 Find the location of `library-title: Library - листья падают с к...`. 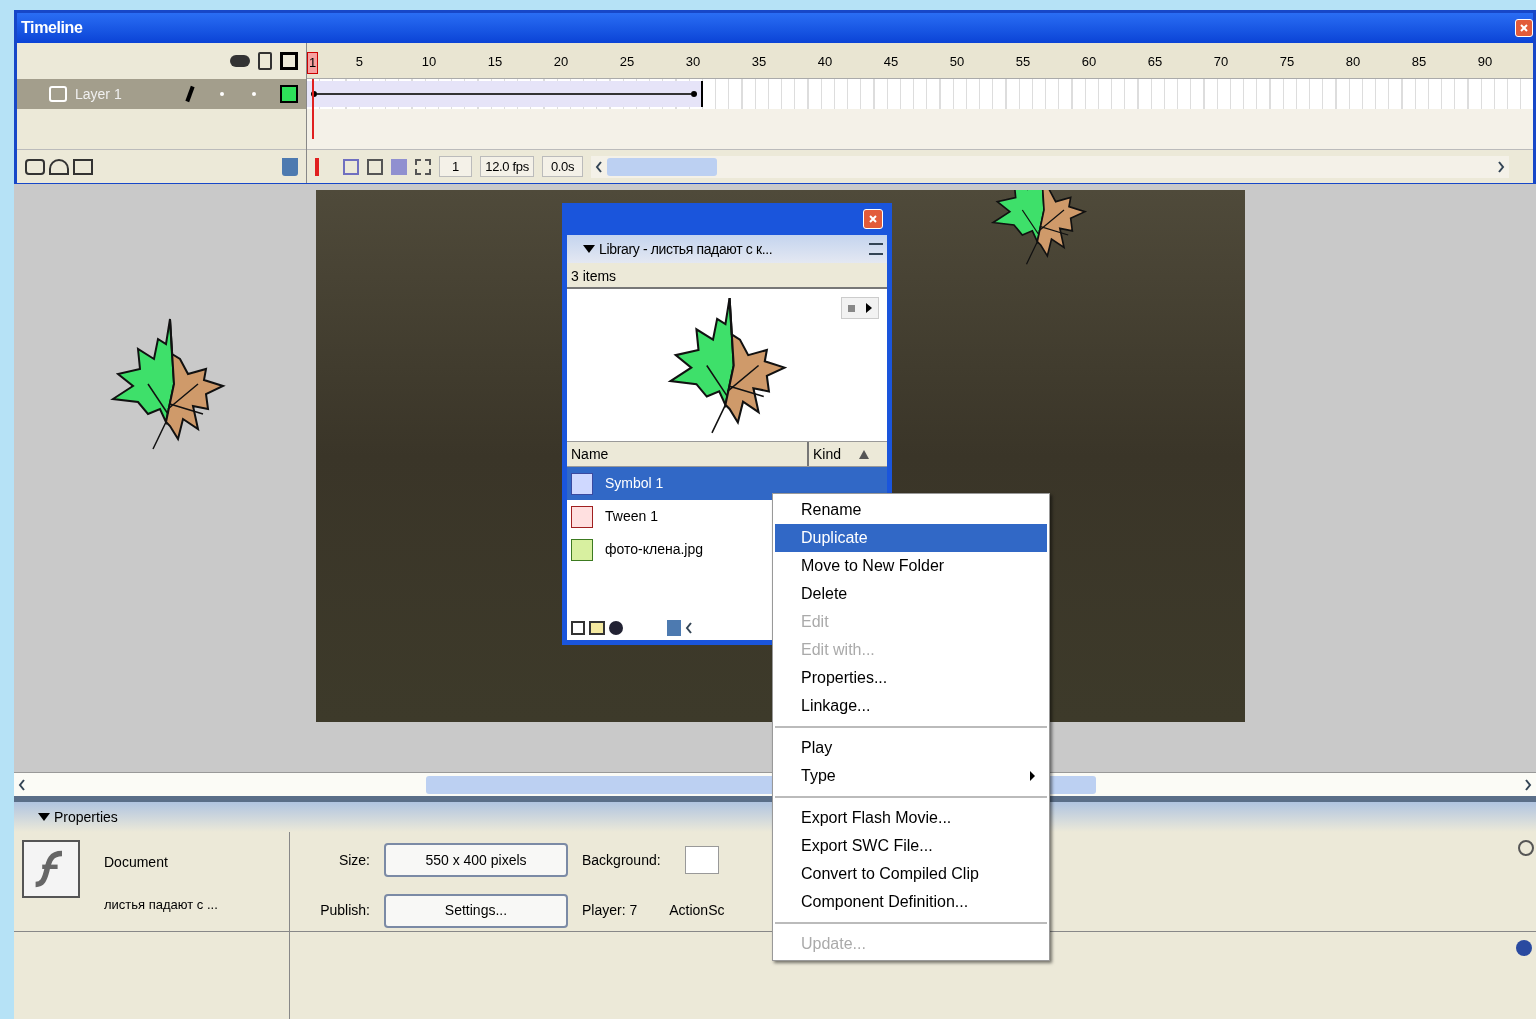

library-title: Library - листья падают с к... is located at coordinates (686, 249).